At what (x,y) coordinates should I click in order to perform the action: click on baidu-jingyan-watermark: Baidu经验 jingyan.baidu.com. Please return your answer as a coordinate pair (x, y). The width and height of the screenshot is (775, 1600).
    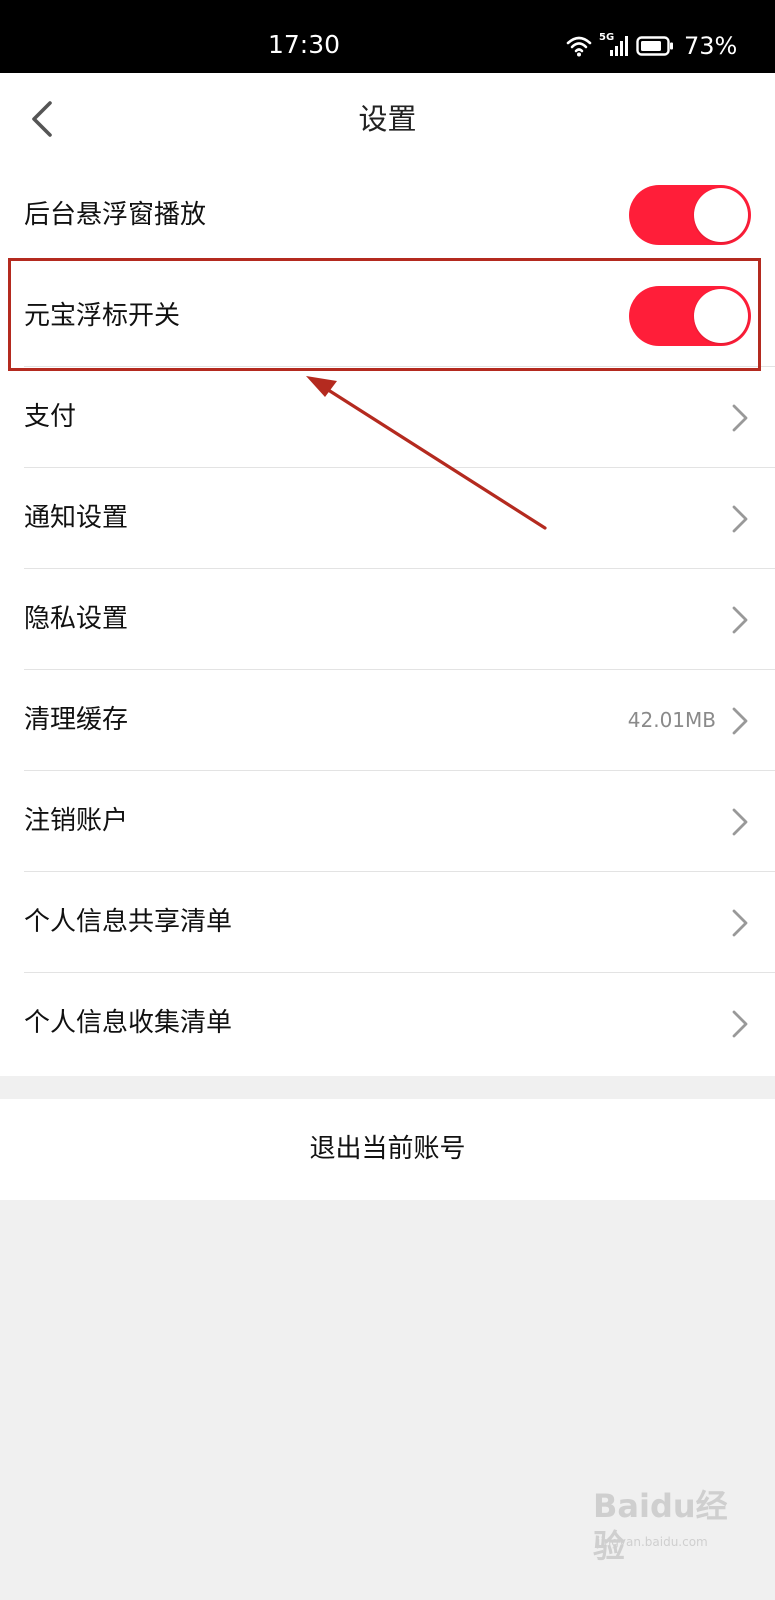
    Looking at the image, I should click on (668, 1526).